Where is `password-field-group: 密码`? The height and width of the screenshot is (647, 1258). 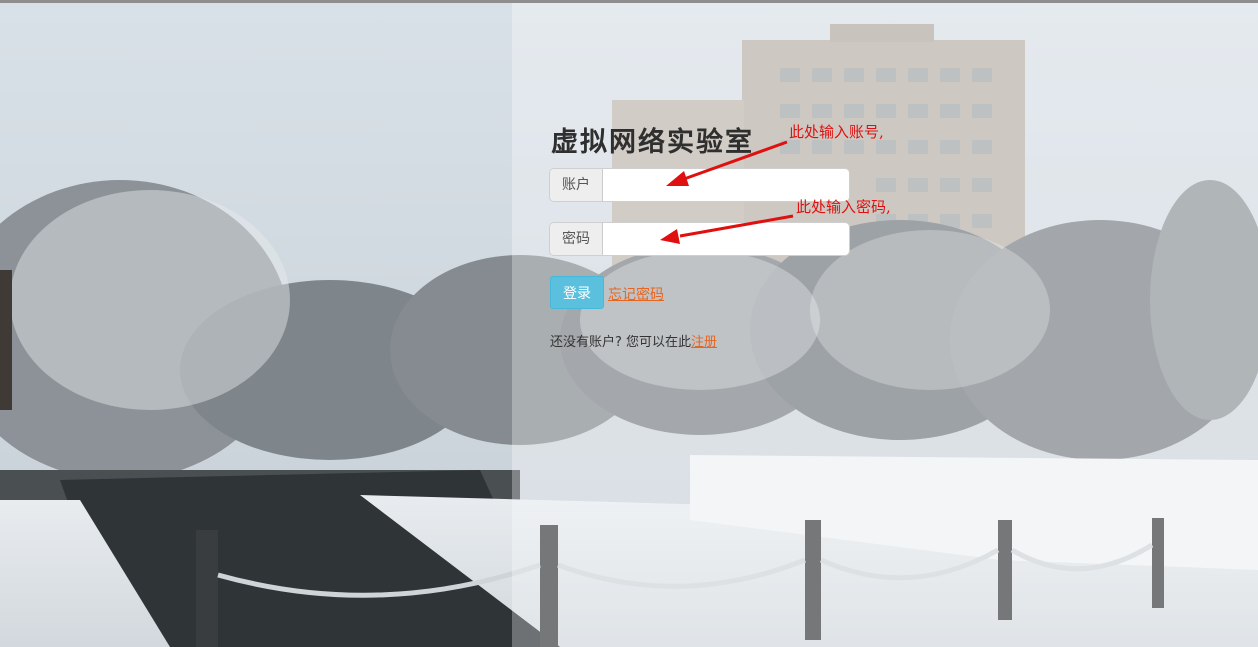
password-field-group: 密码 is located at coordinates (699, 239).